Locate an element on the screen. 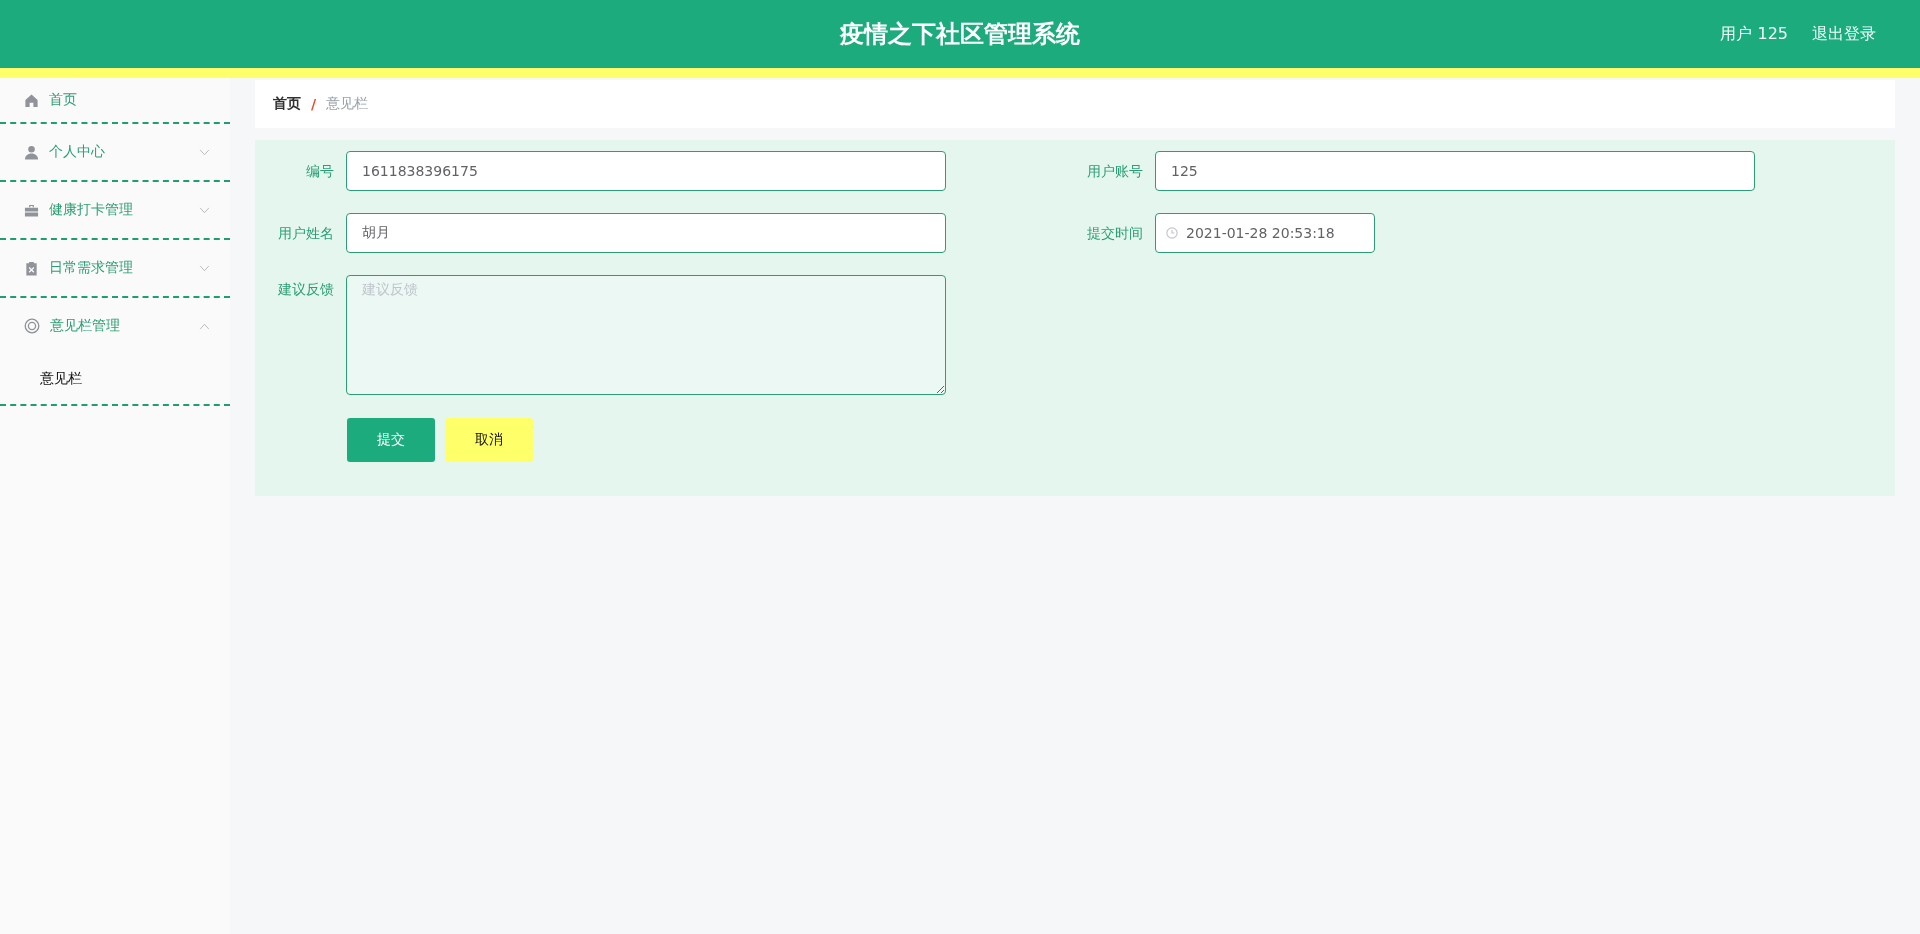  lifebuoy-icon is located at coordinates (32, 326).